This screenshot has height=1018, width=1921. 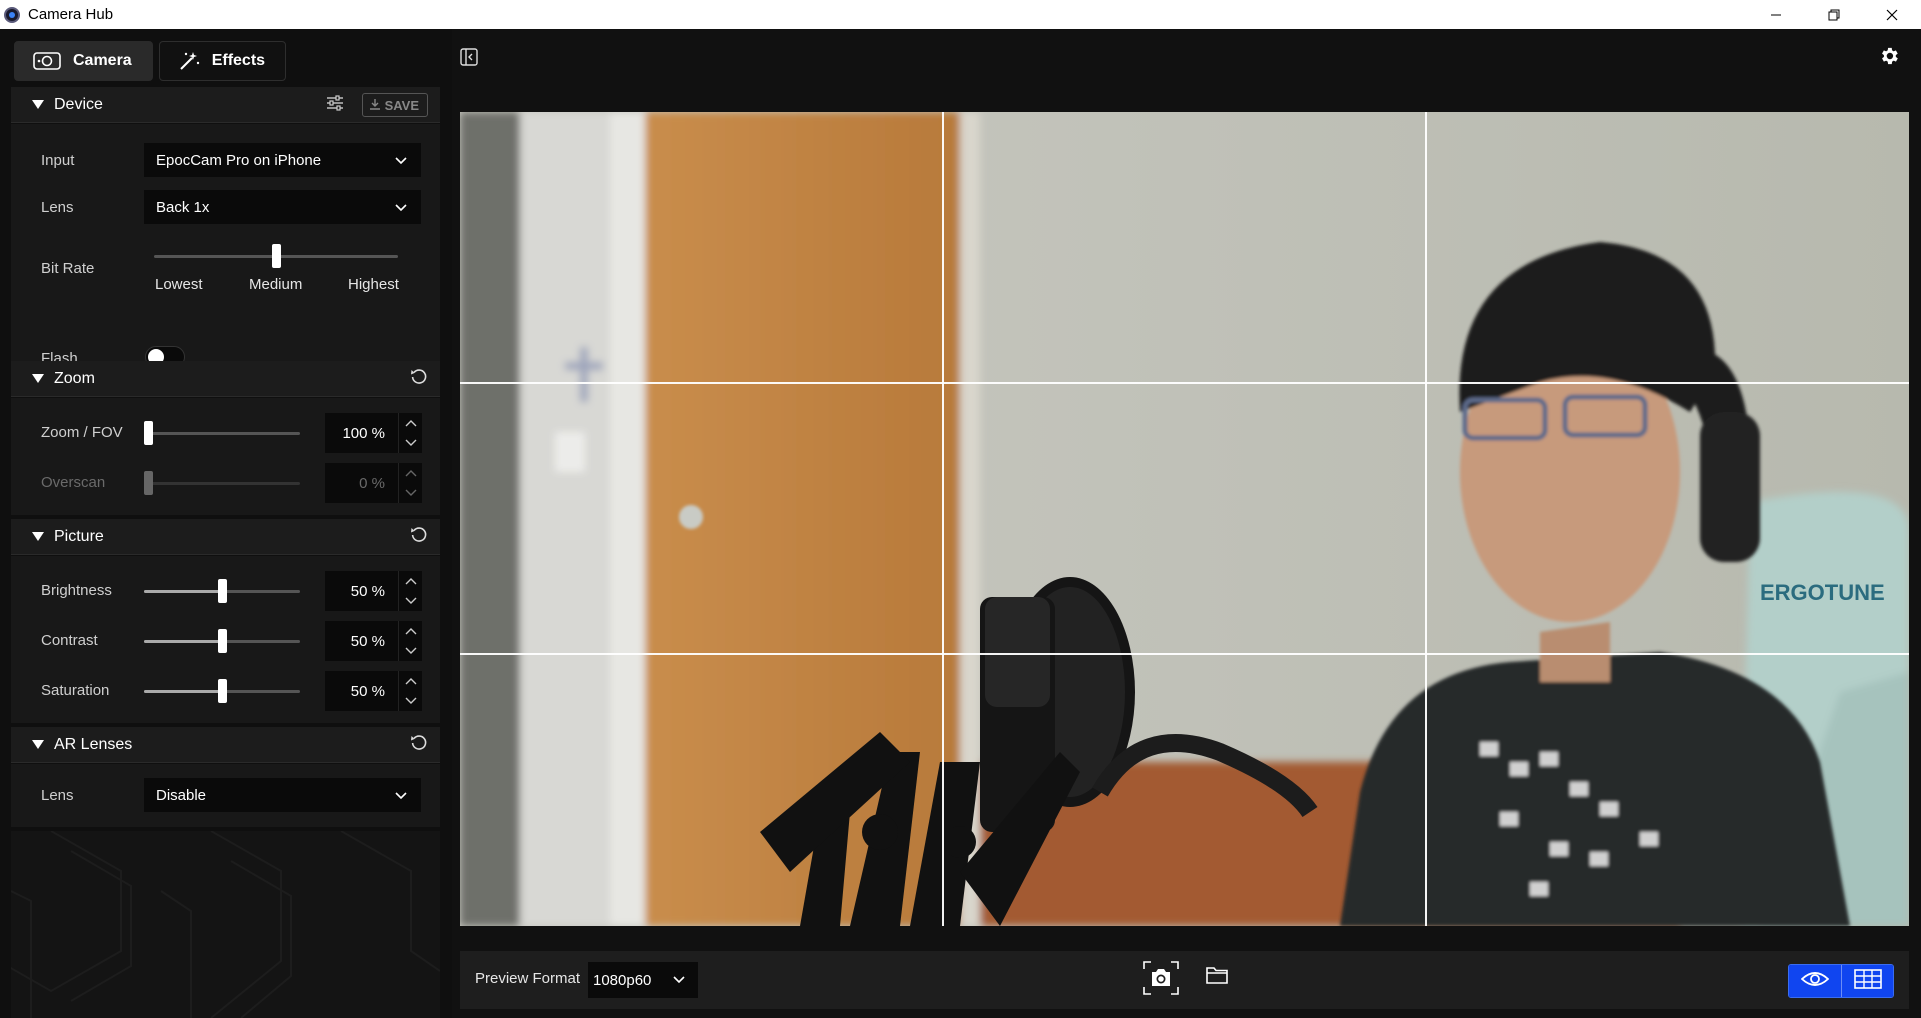 What do you see at coordinates (225, 379) in the screenshot?
I see `zoom-section-header: Zoom` at bounding box center [225, 379].